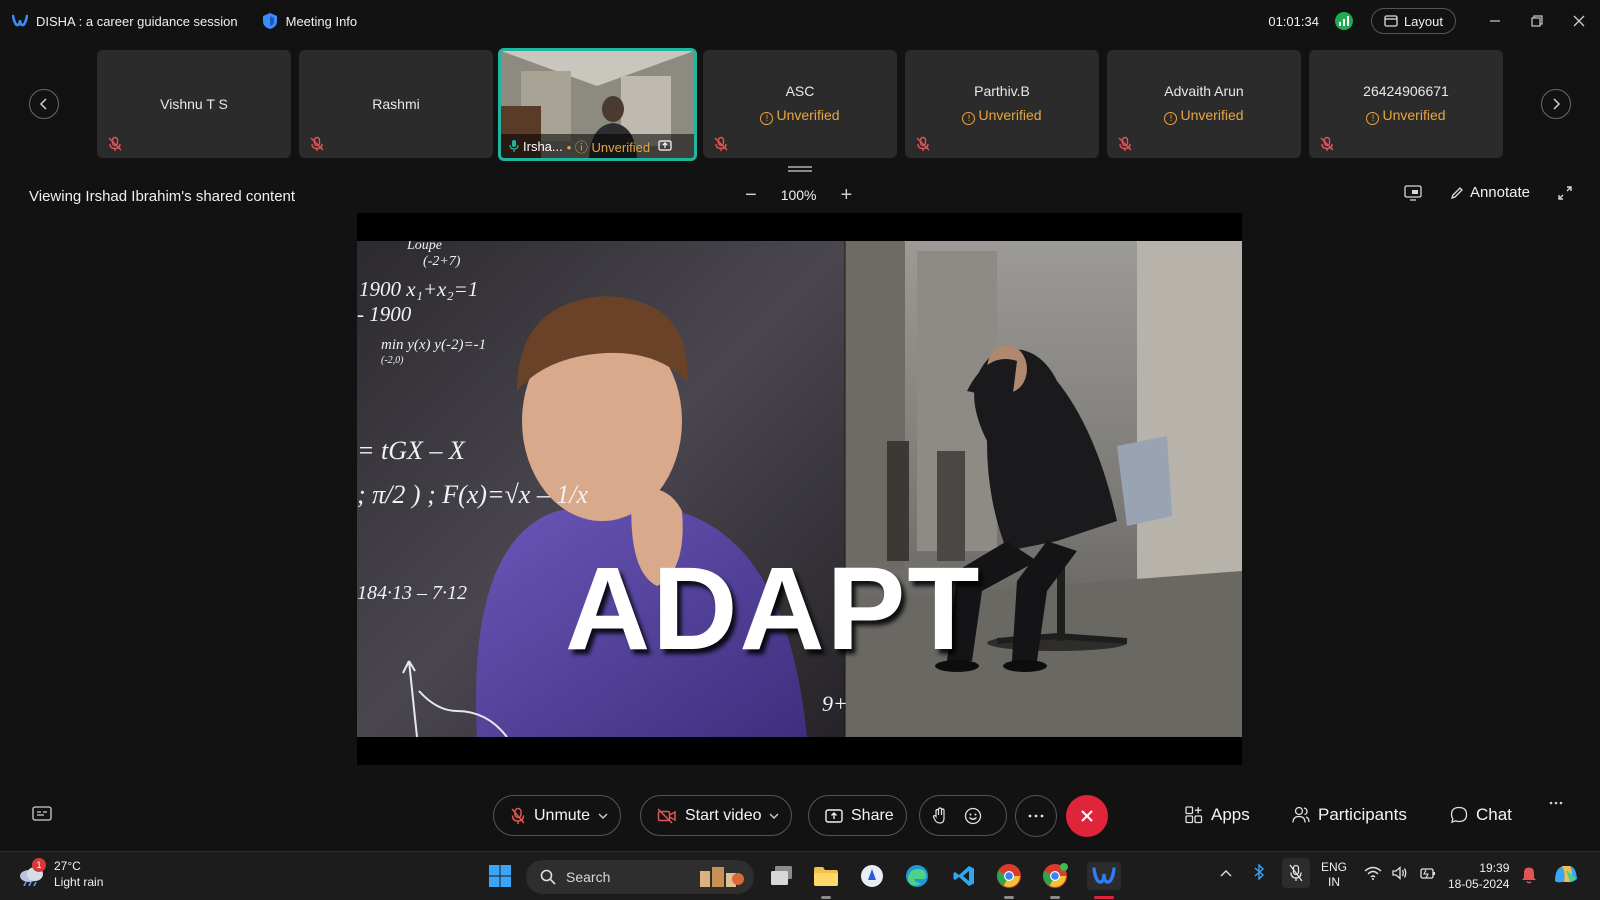 This screenshot has height=900, width=1600. What do you see at coordinates (1456, 192) in the screenshot?
I see `pen-icon` at bounding box center [1456, 192].